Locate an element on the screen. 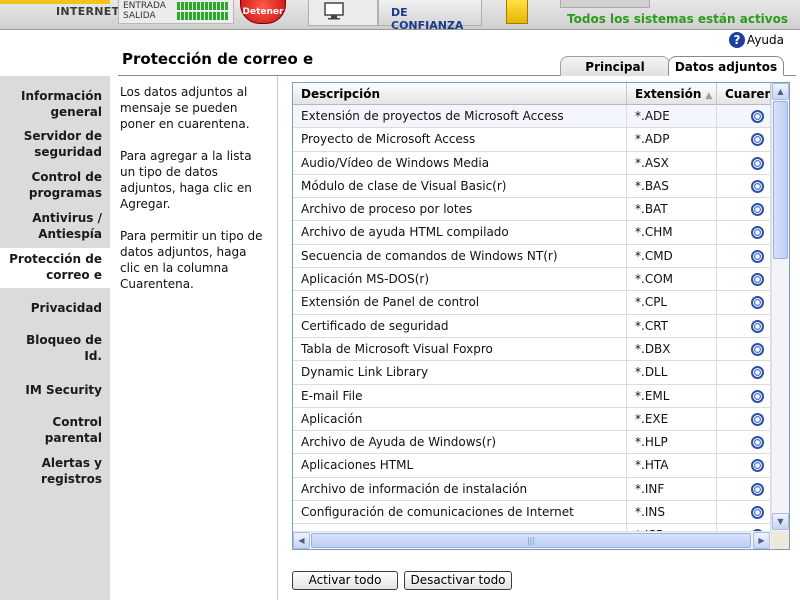 The image size is (800, 600). computer-status is located at coordinates (343, 13).